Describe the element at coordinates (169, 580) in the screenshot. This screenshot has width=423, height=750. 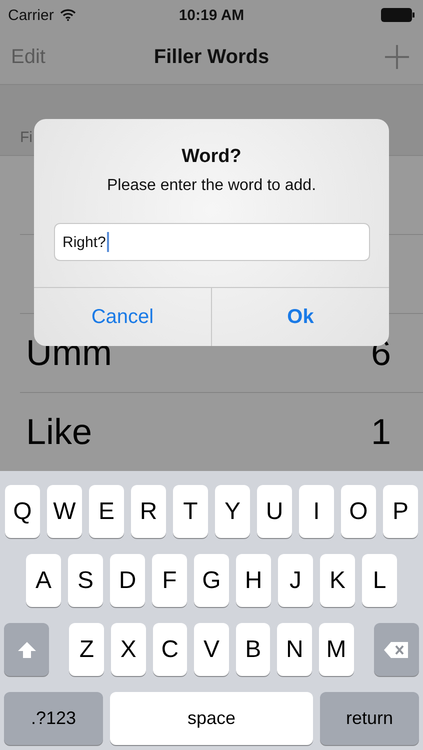
I see `letter-key: F` at that location.